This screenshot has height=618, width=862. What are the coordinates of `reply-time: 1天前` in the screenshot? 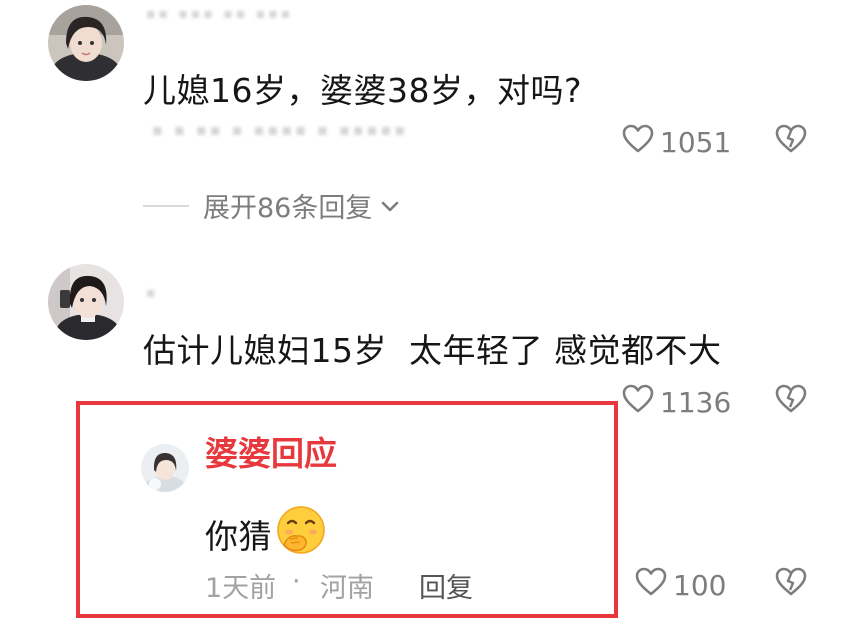 It's located at (241, 588).